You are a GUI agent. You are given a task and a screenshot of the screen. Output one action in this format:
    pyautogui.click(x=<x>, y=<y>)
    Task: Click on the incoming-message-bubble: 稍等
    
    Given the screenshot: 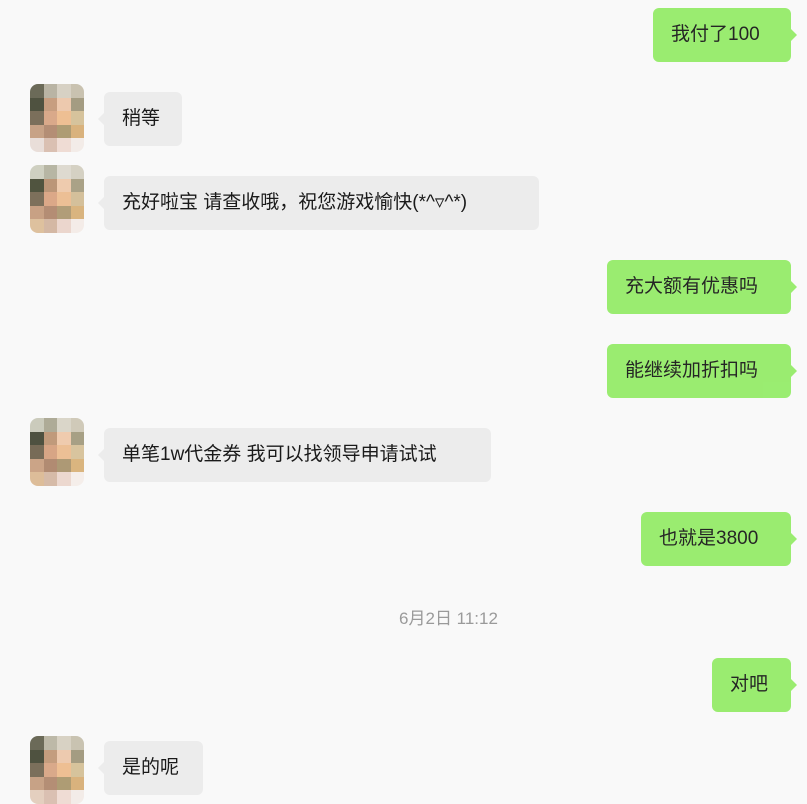 What is the action you would take?
    pyautogui.click(x=140, y=119)
    